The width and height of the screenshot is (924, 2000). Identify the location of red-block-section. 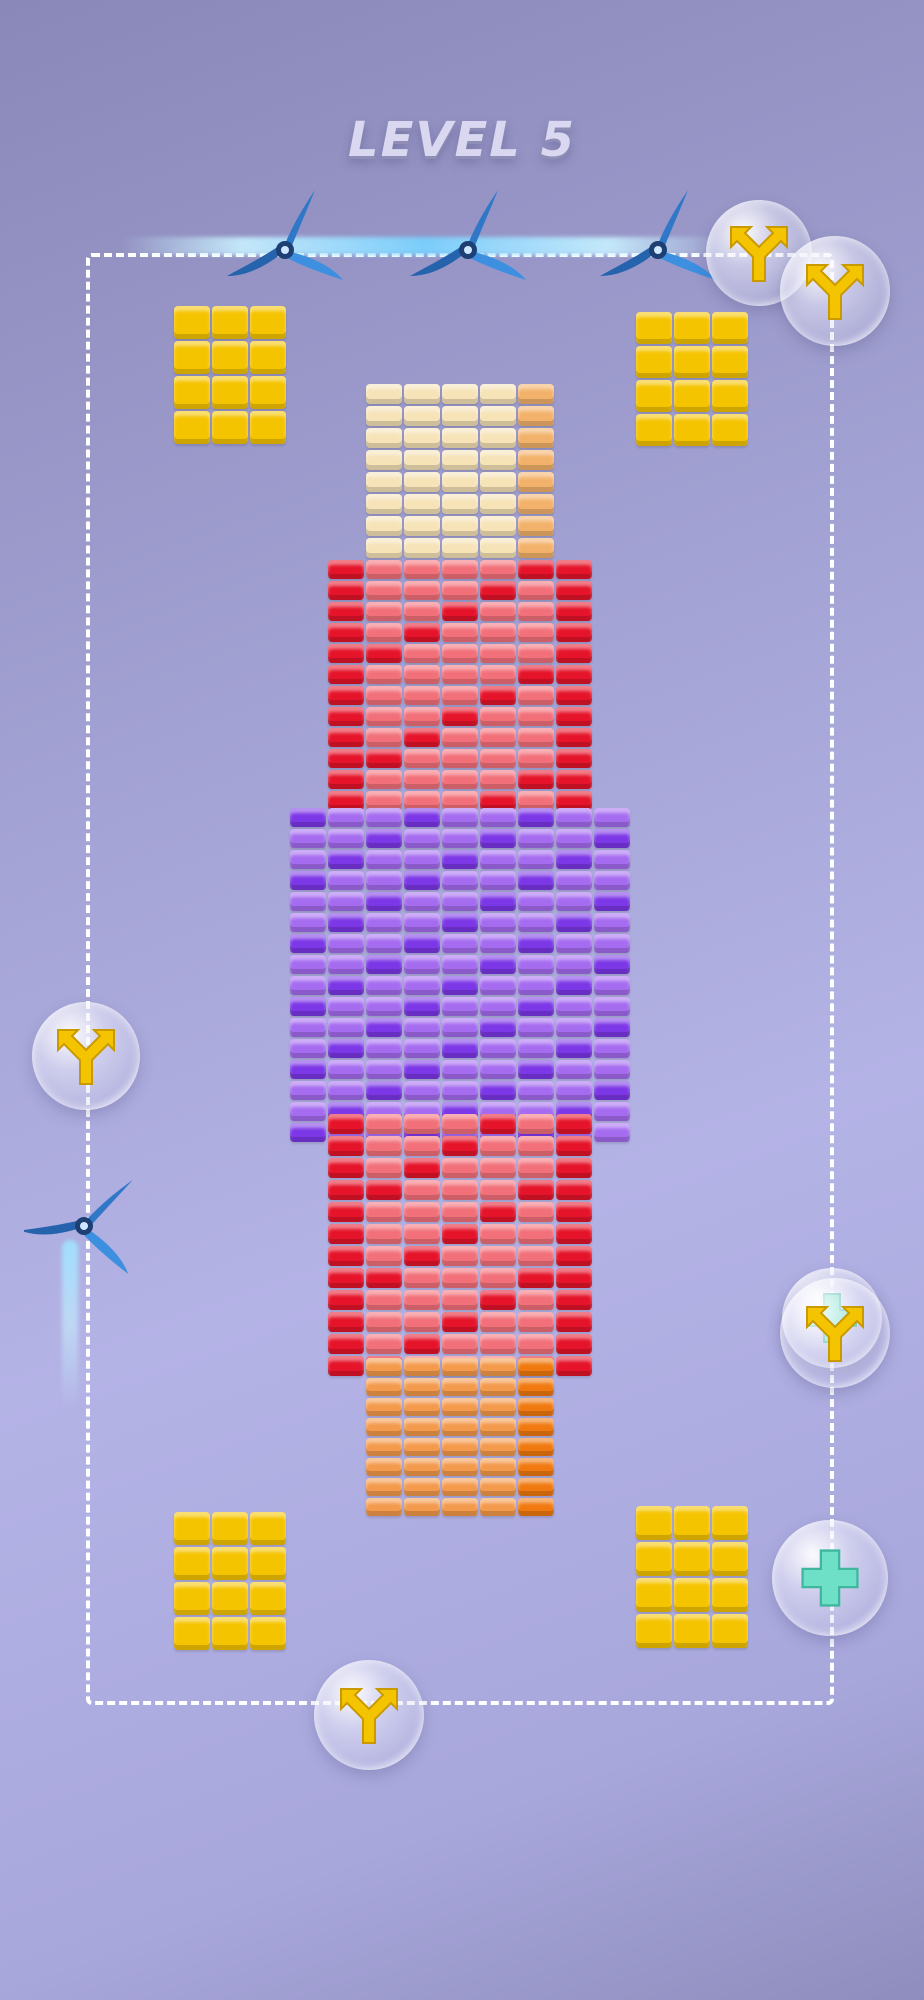
(461, 1246).